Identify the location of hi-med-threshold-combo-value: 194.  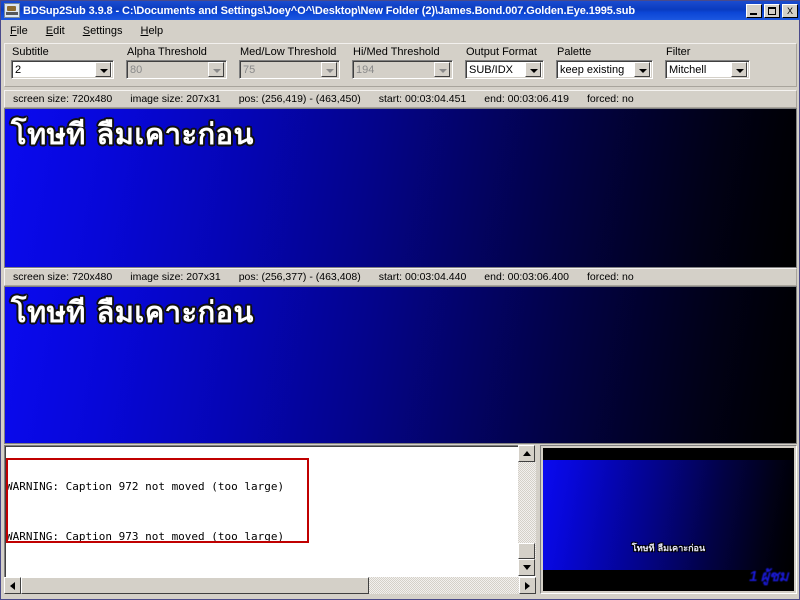
(365, 69).